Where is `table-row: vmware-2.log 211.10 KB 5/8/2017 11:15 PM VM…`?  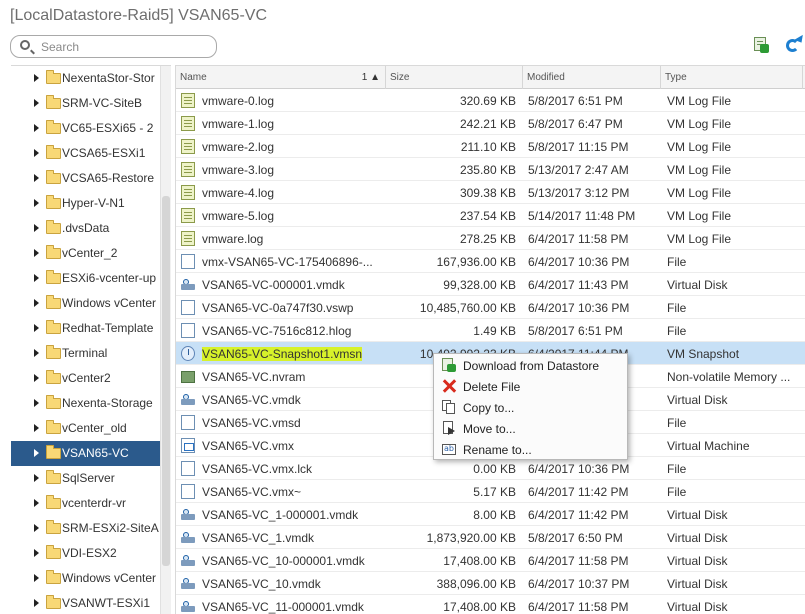 table-row: vmware-2.log 211.10 KB 5/8/2017 11:15 PM VM… is located at coordinates (490, 146).